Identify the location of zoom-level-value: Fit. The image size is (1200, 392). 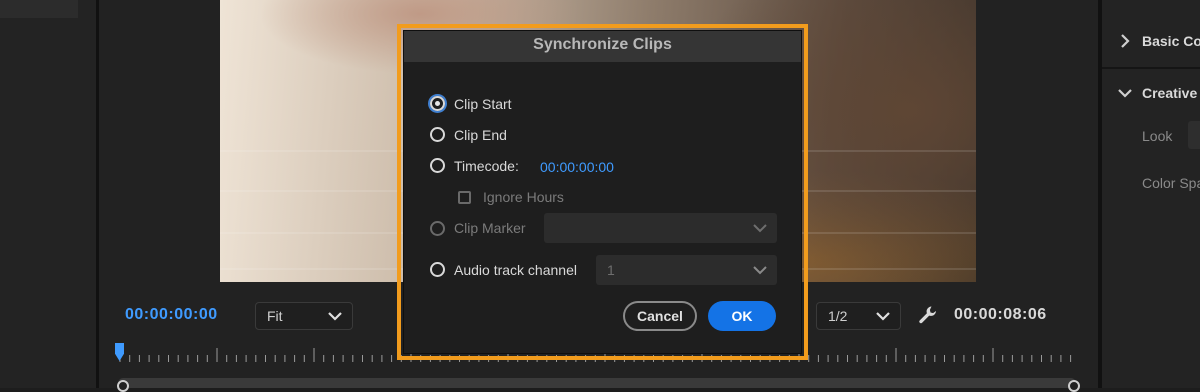
(275, 316).